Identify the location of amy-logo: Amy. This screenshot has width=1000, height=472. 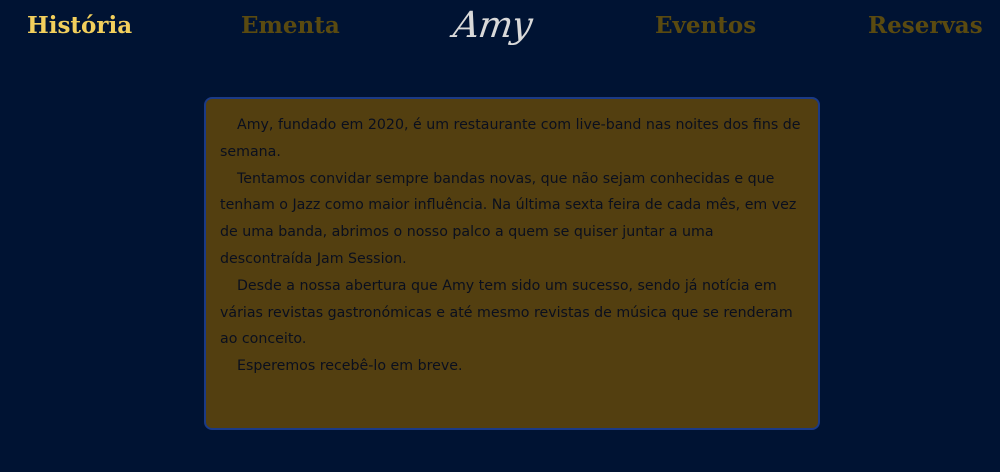
(491, 29).